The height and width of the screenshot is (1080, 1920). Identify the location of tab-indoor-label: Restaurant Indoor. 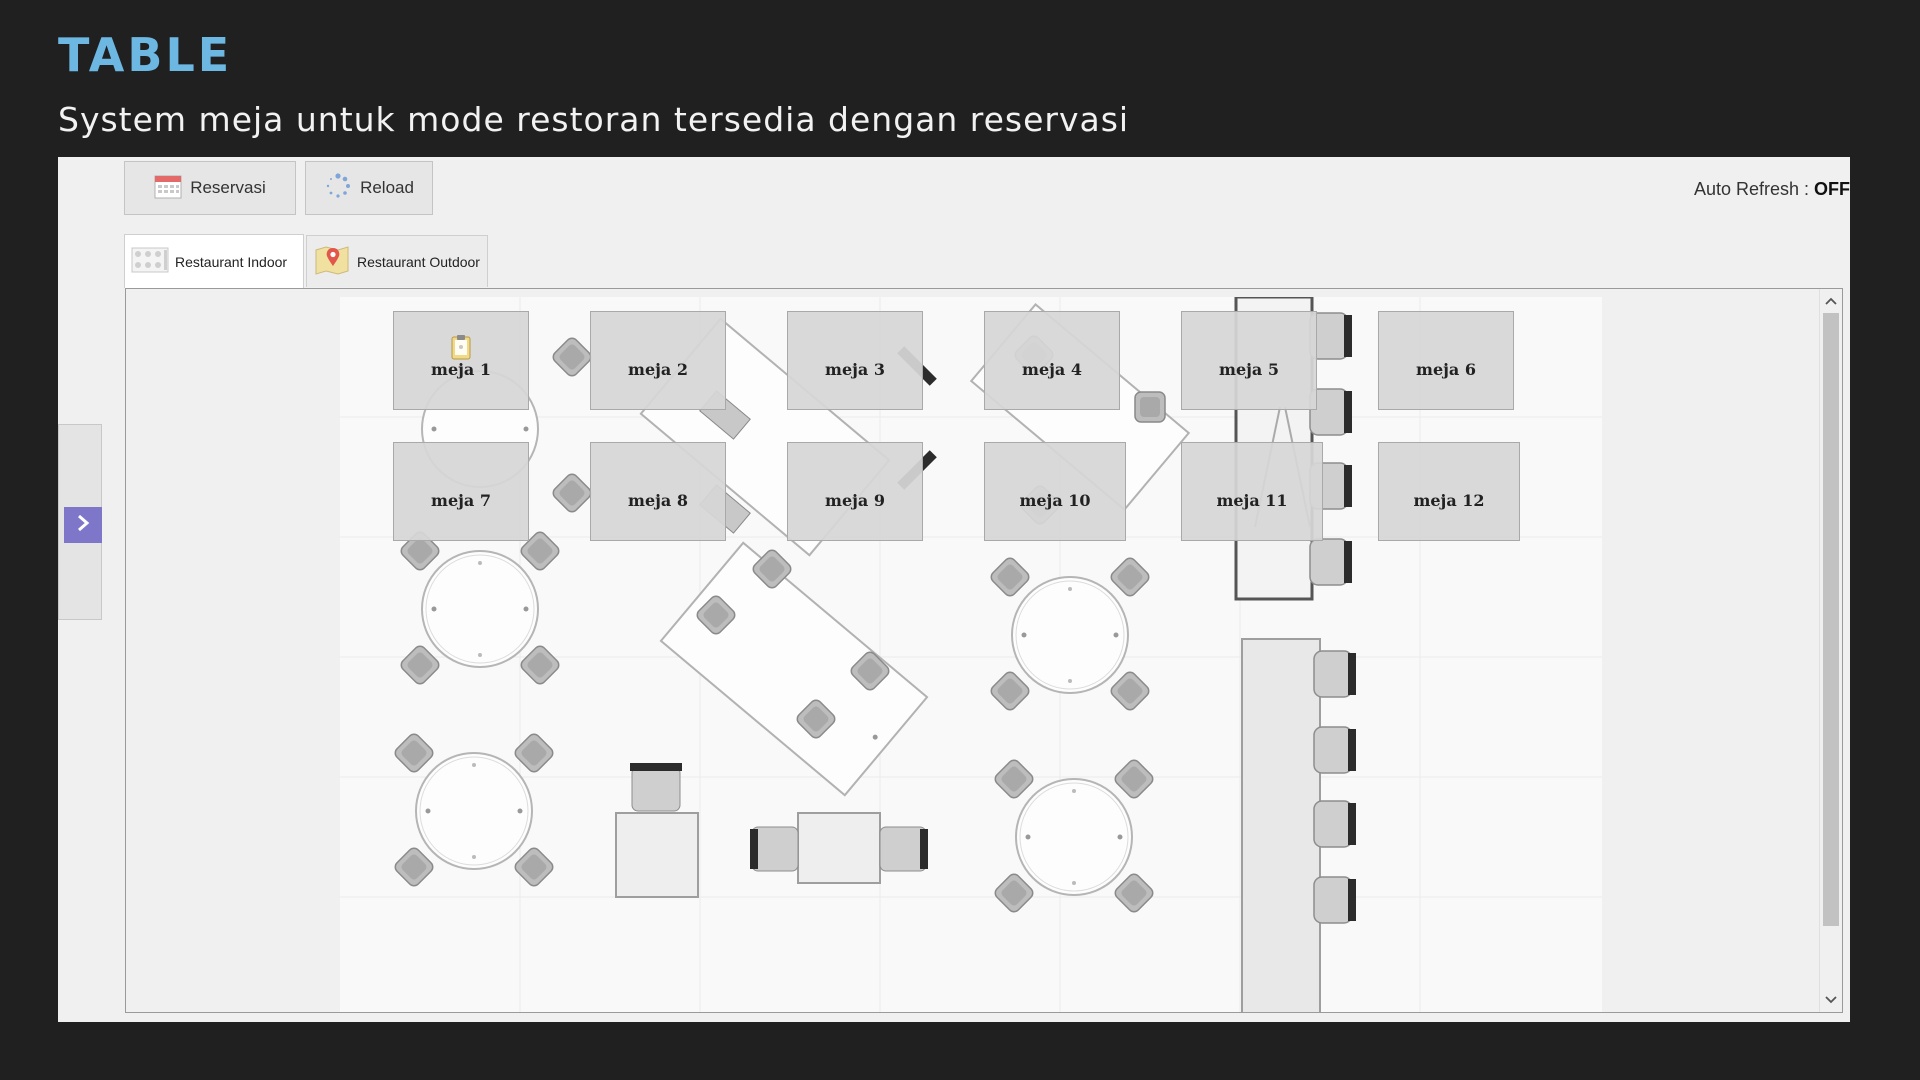
(231, 261).